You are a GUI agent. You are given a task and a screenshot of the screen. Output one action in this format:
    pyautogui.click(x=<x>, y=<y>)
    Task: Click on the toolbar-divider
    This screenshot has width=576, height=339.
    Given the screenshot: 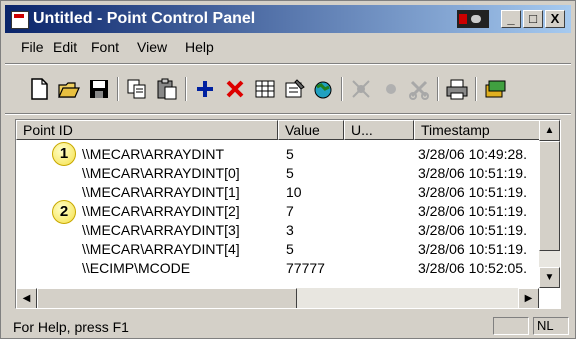 What is the action you would take?
    pyautogui.click(x=288, y=114)
    